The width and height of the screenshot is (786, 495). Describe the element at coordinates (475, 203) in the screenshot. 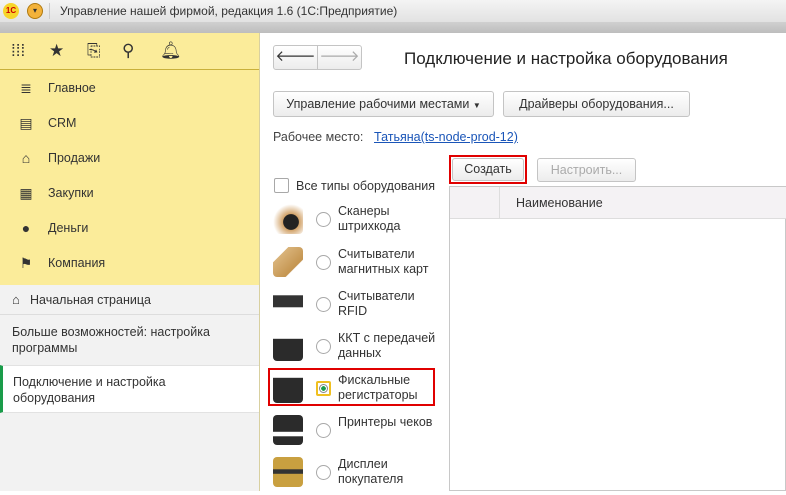

I see `column-header-icon` at that location.